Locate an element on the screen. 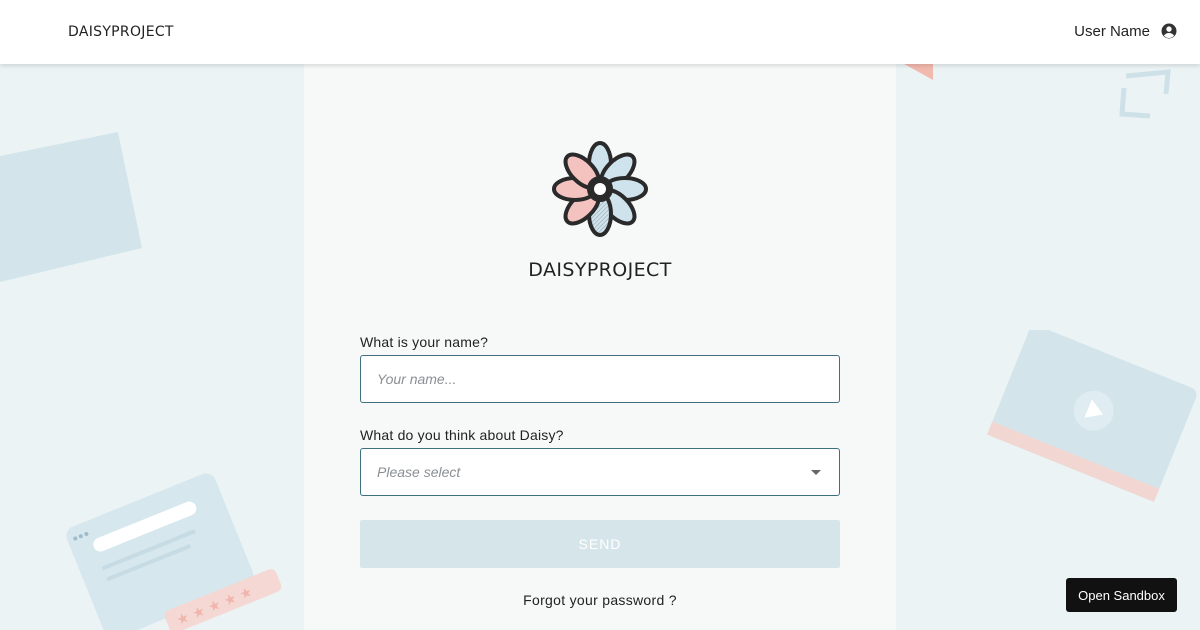  background-decoration-left-card is located at coordinates (71, 207).